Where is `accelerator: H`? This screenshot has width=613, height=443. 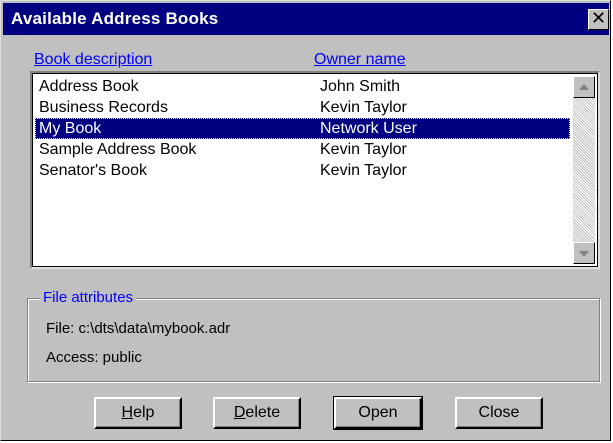 accelerator: H is located at coordinates (127, 412).